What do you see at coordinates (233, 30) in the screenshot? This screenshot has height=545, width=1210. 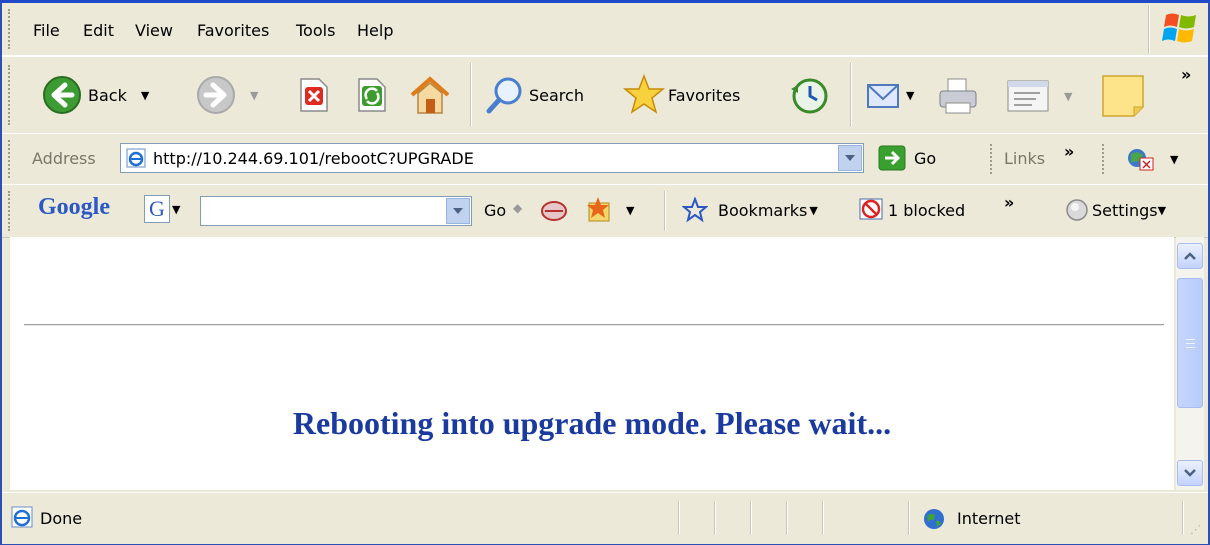 I see `menu-favorites: Favorites` at bounding box center [233, 30].